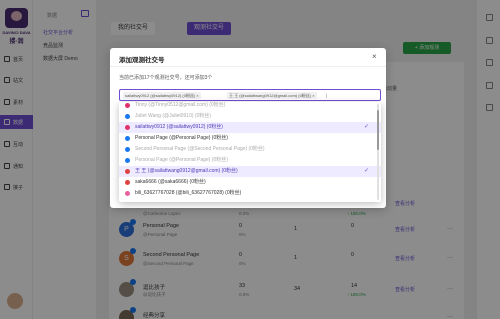 Image resolution: width=500 pixels, height=319 pixels. Describe the element at coordinates (250, 106) in the screenshot. I see `dropdown-option: Tinny (@Tinny0512@gmail.com) (0粉丝)` at that location.